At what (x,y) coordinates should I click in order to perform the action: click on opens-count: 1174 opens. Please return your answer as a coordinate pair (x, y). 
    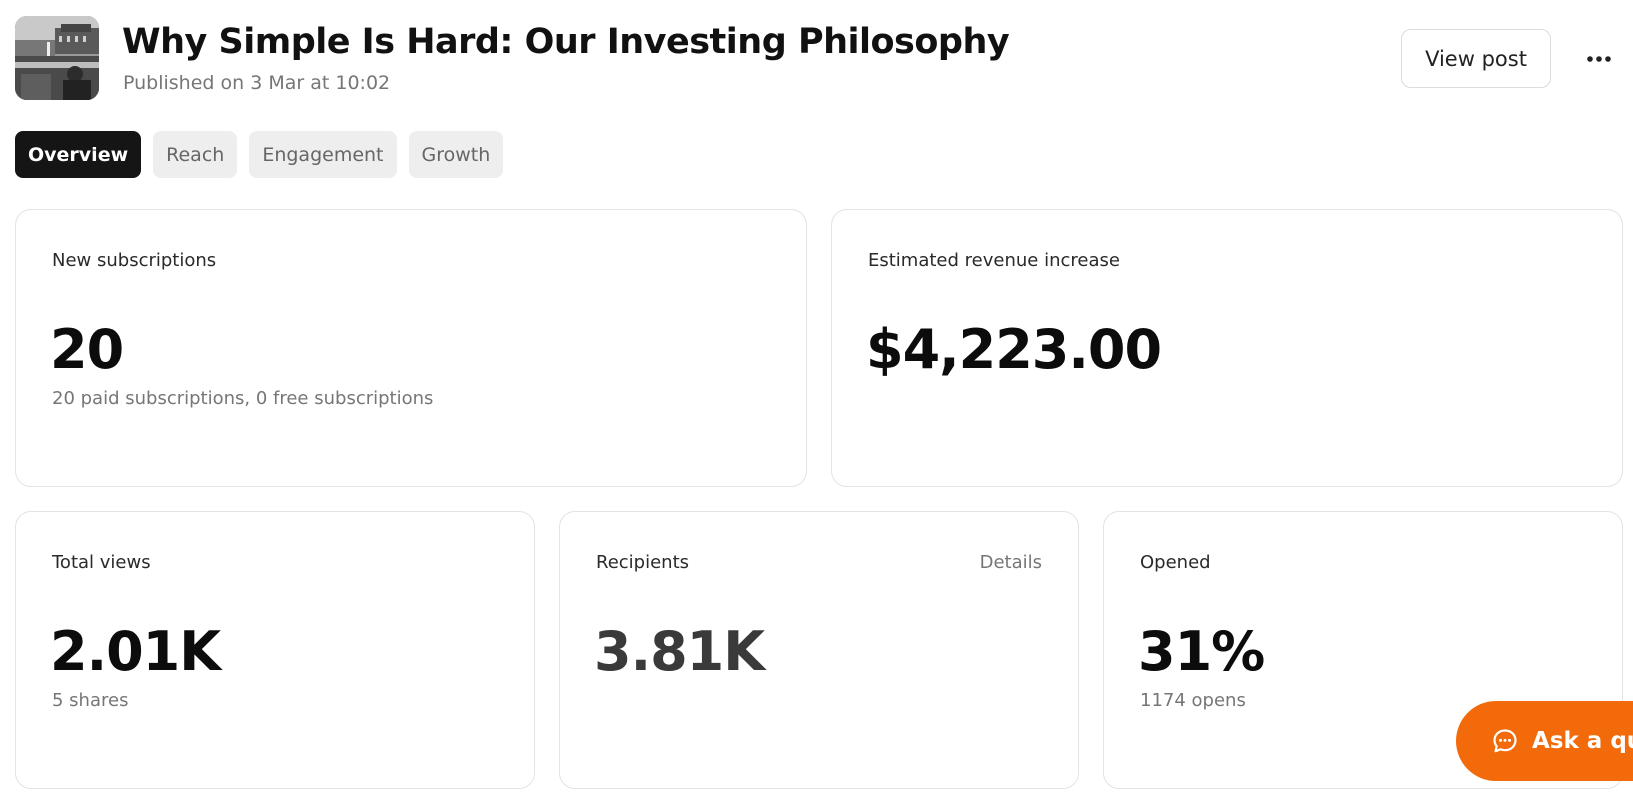
    Looking at the image, I should click on (1193, 700).